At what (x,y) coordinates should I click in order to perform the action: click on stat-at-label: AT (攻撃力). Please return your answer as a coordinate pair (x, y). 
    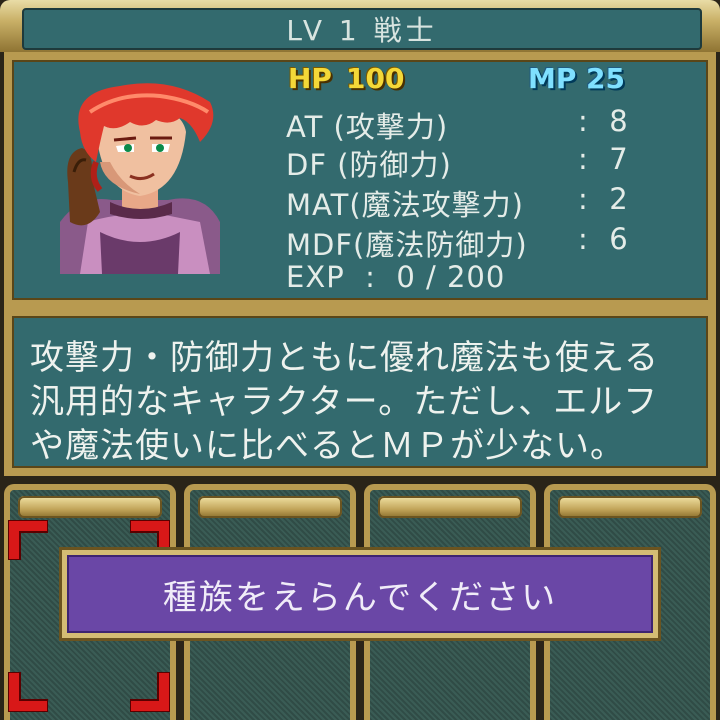
    Looking at the image, I should click on (367, 127).